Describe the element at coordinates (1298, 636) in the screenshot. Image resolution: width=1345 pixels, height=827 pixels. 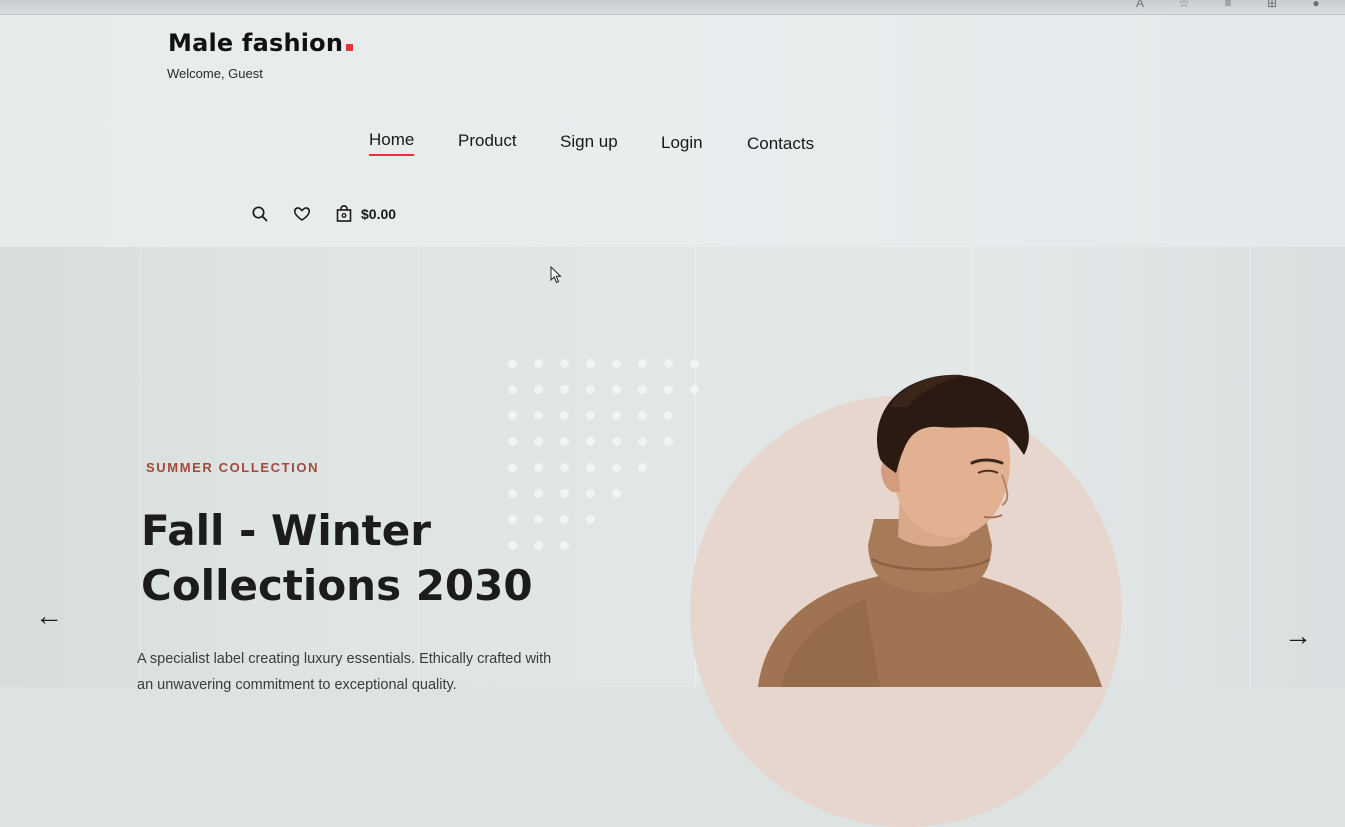
I see `next-slide-arrow-icon: →` at that location.